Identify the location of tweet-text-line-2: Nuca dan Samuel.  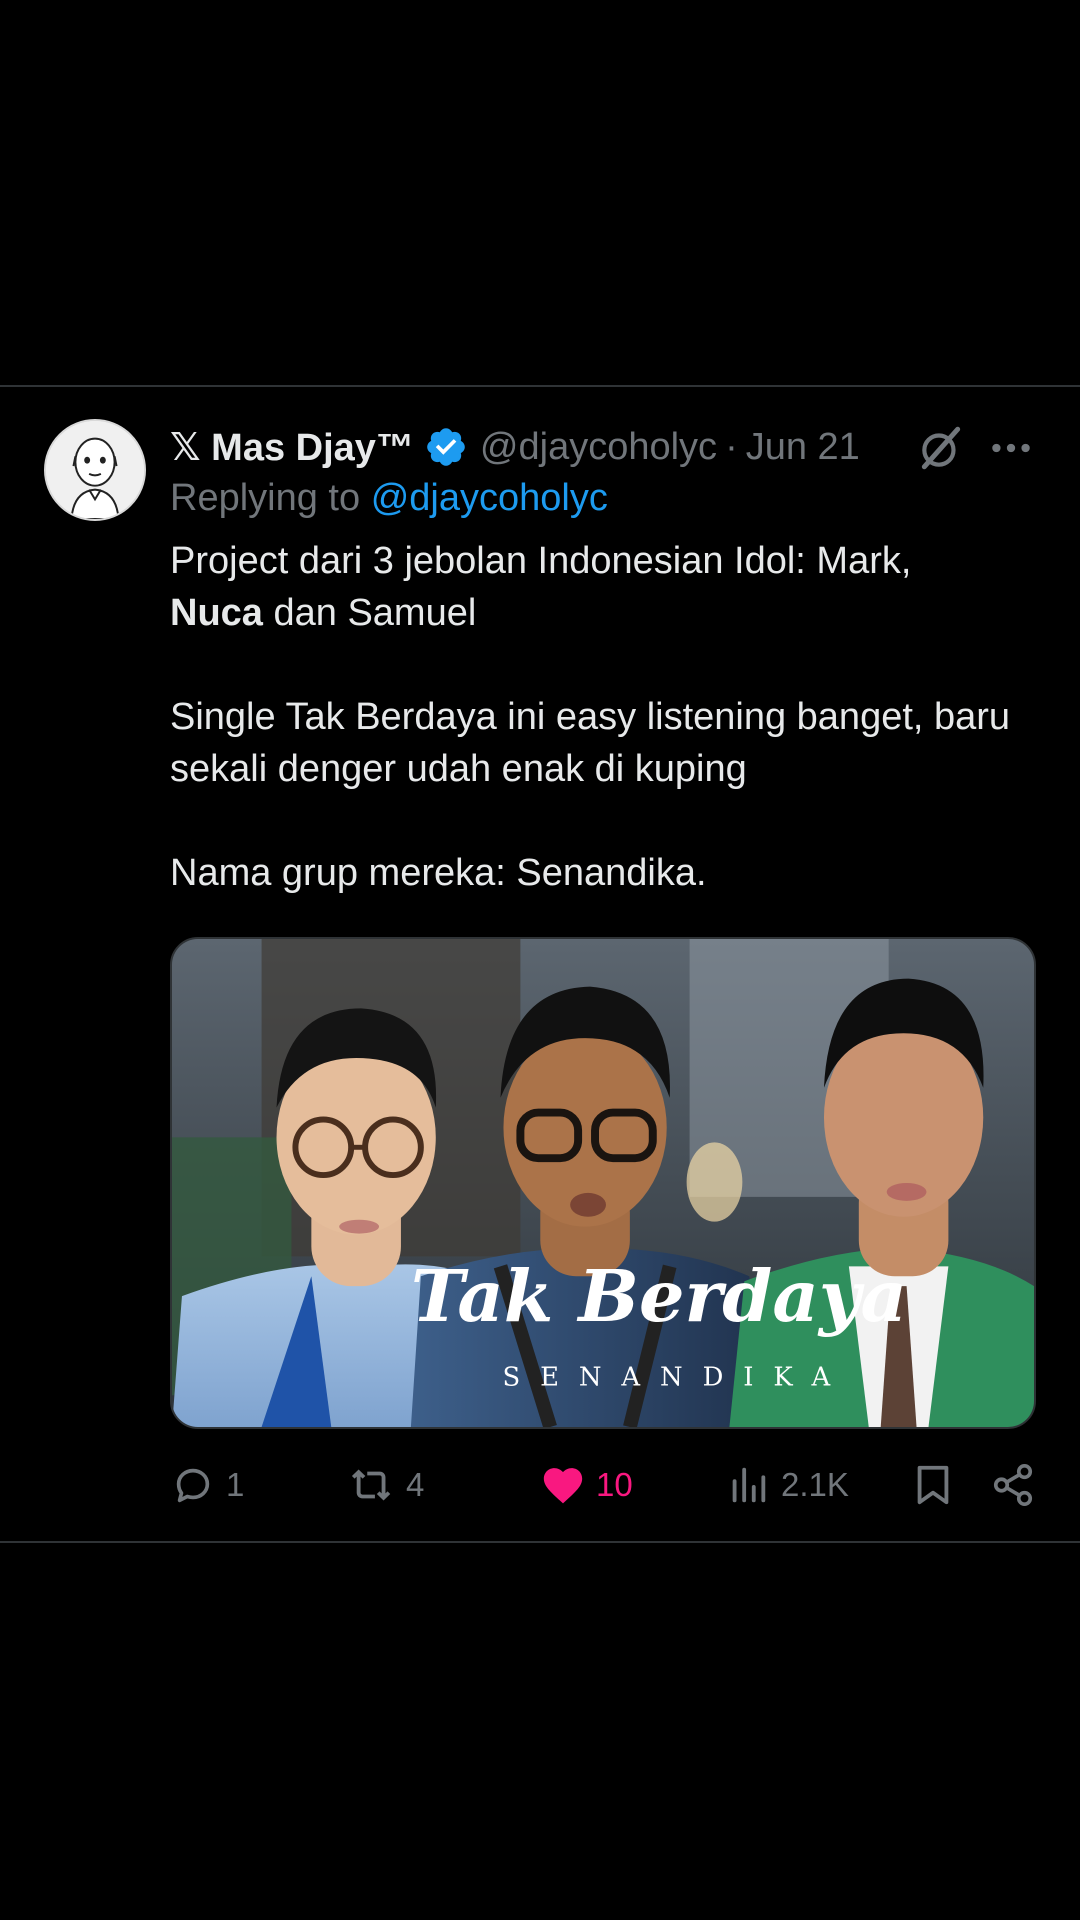
(610, 613).